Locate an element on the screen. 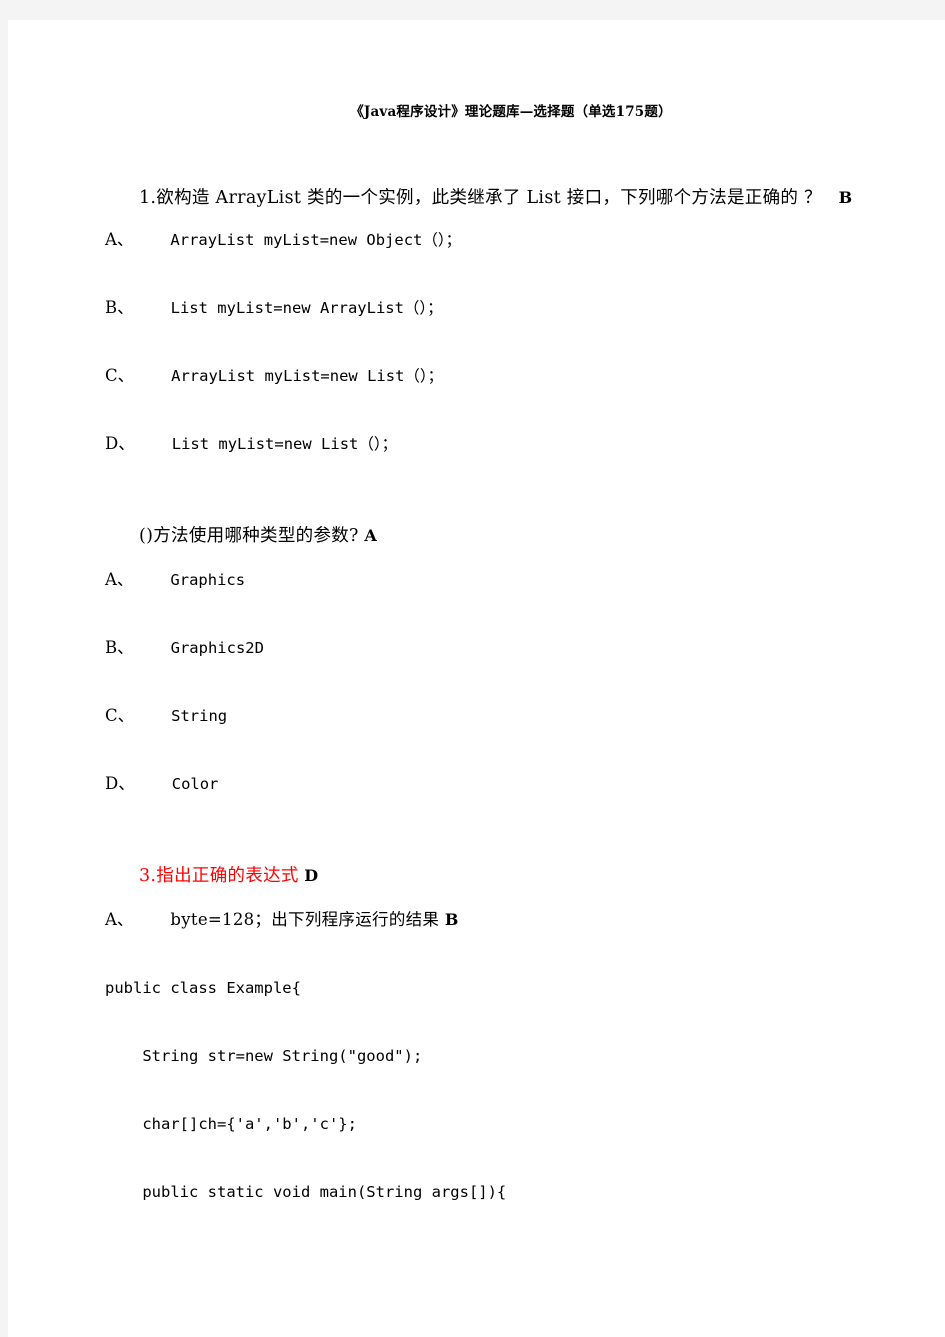 This screenshot has height=1337, width=945. option-text: List myList=new List（）； is located at coordinates (284, 444).